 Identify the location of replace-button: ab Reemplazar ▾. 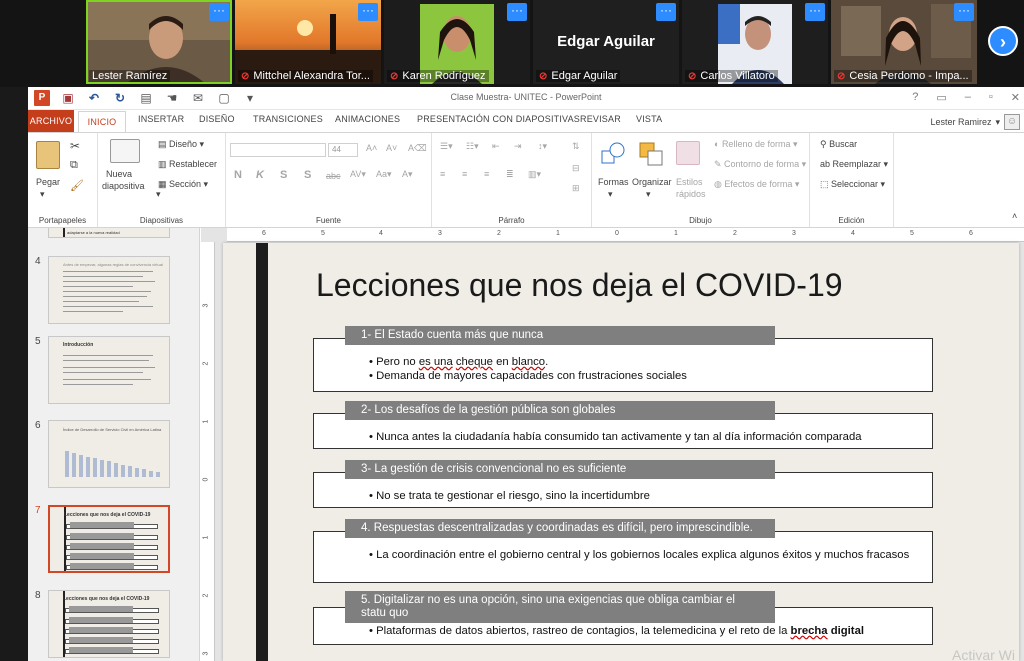
(854, 164).